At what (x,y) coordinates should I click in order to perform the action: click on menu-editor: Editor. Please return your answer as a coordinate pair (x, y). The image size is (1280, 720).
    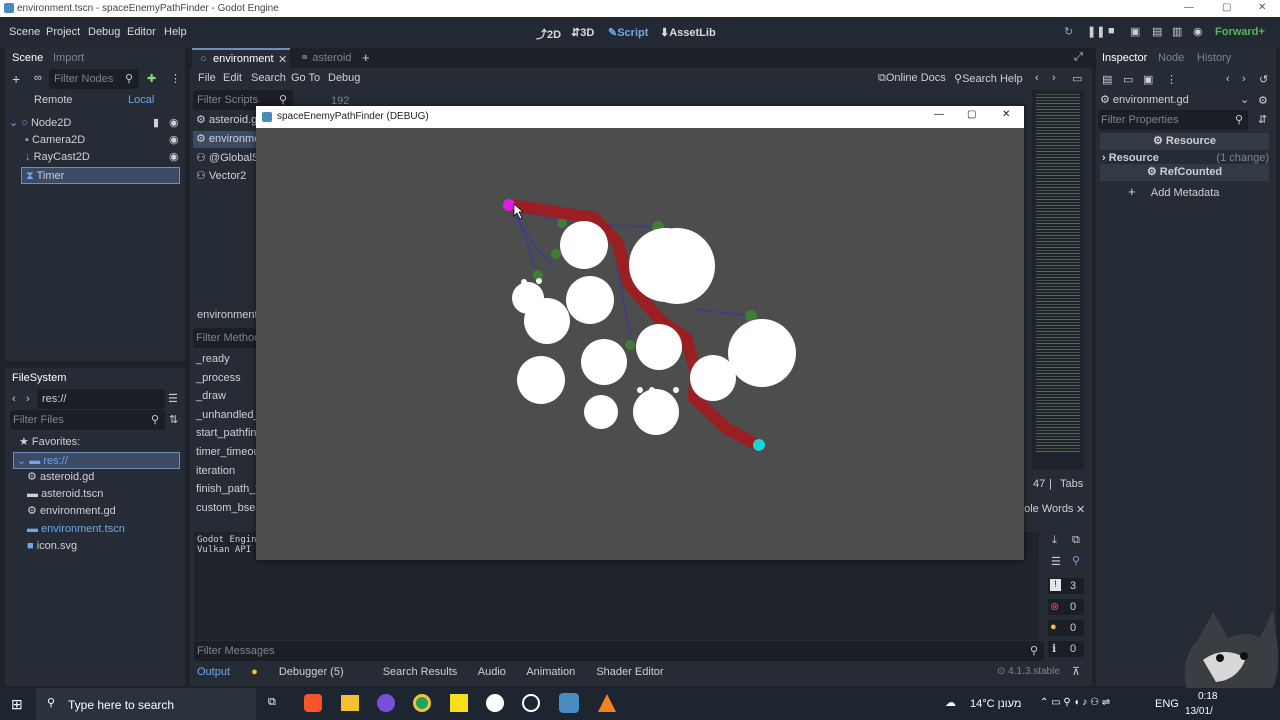
    Looking at the image, I should click on (141, 32).